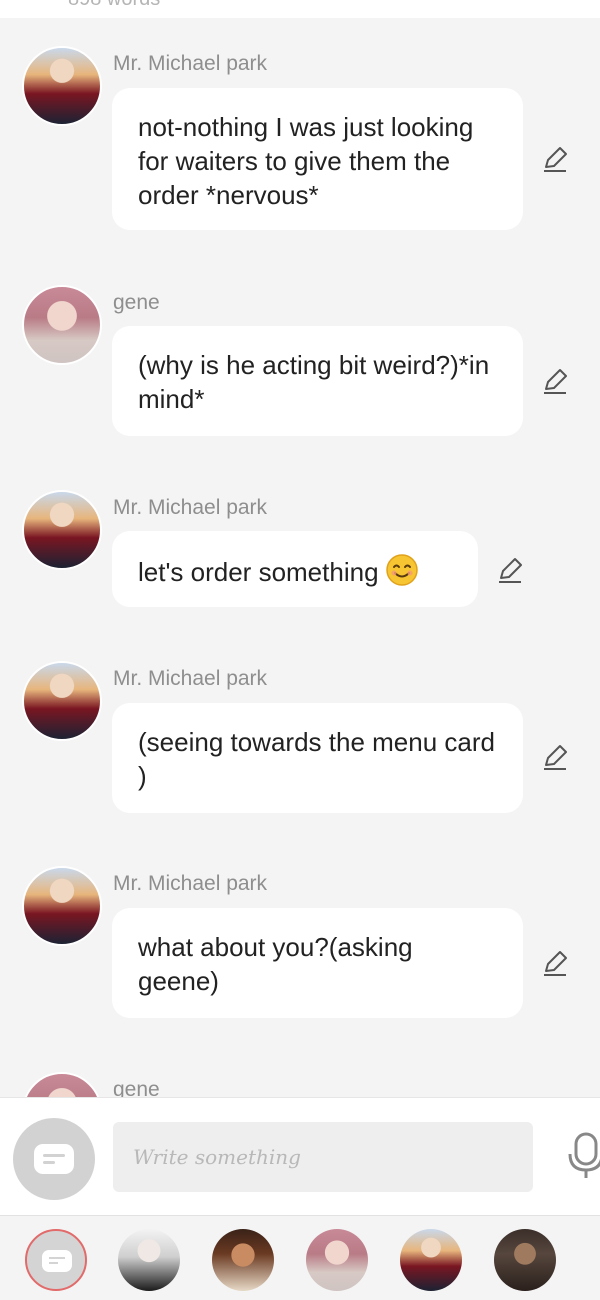 Image resolution: width=600 pixels, height=1300 pixels. What do you see at coordinates (317, 963) in the screenshot?
I see `message-bubble: what about you?(asking geene)` at bounding box center [317, 963].